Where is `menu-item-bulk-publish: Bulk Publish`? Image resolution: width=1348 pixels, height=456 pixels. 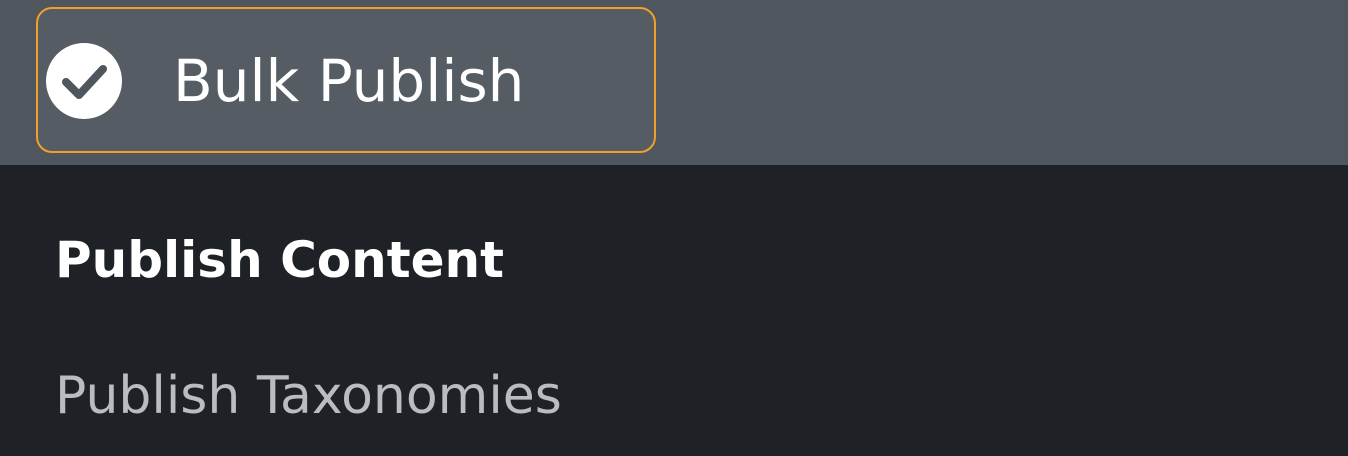
menu-item-bulk-publish: Bulk Publish is located at coordinates (346, 80).